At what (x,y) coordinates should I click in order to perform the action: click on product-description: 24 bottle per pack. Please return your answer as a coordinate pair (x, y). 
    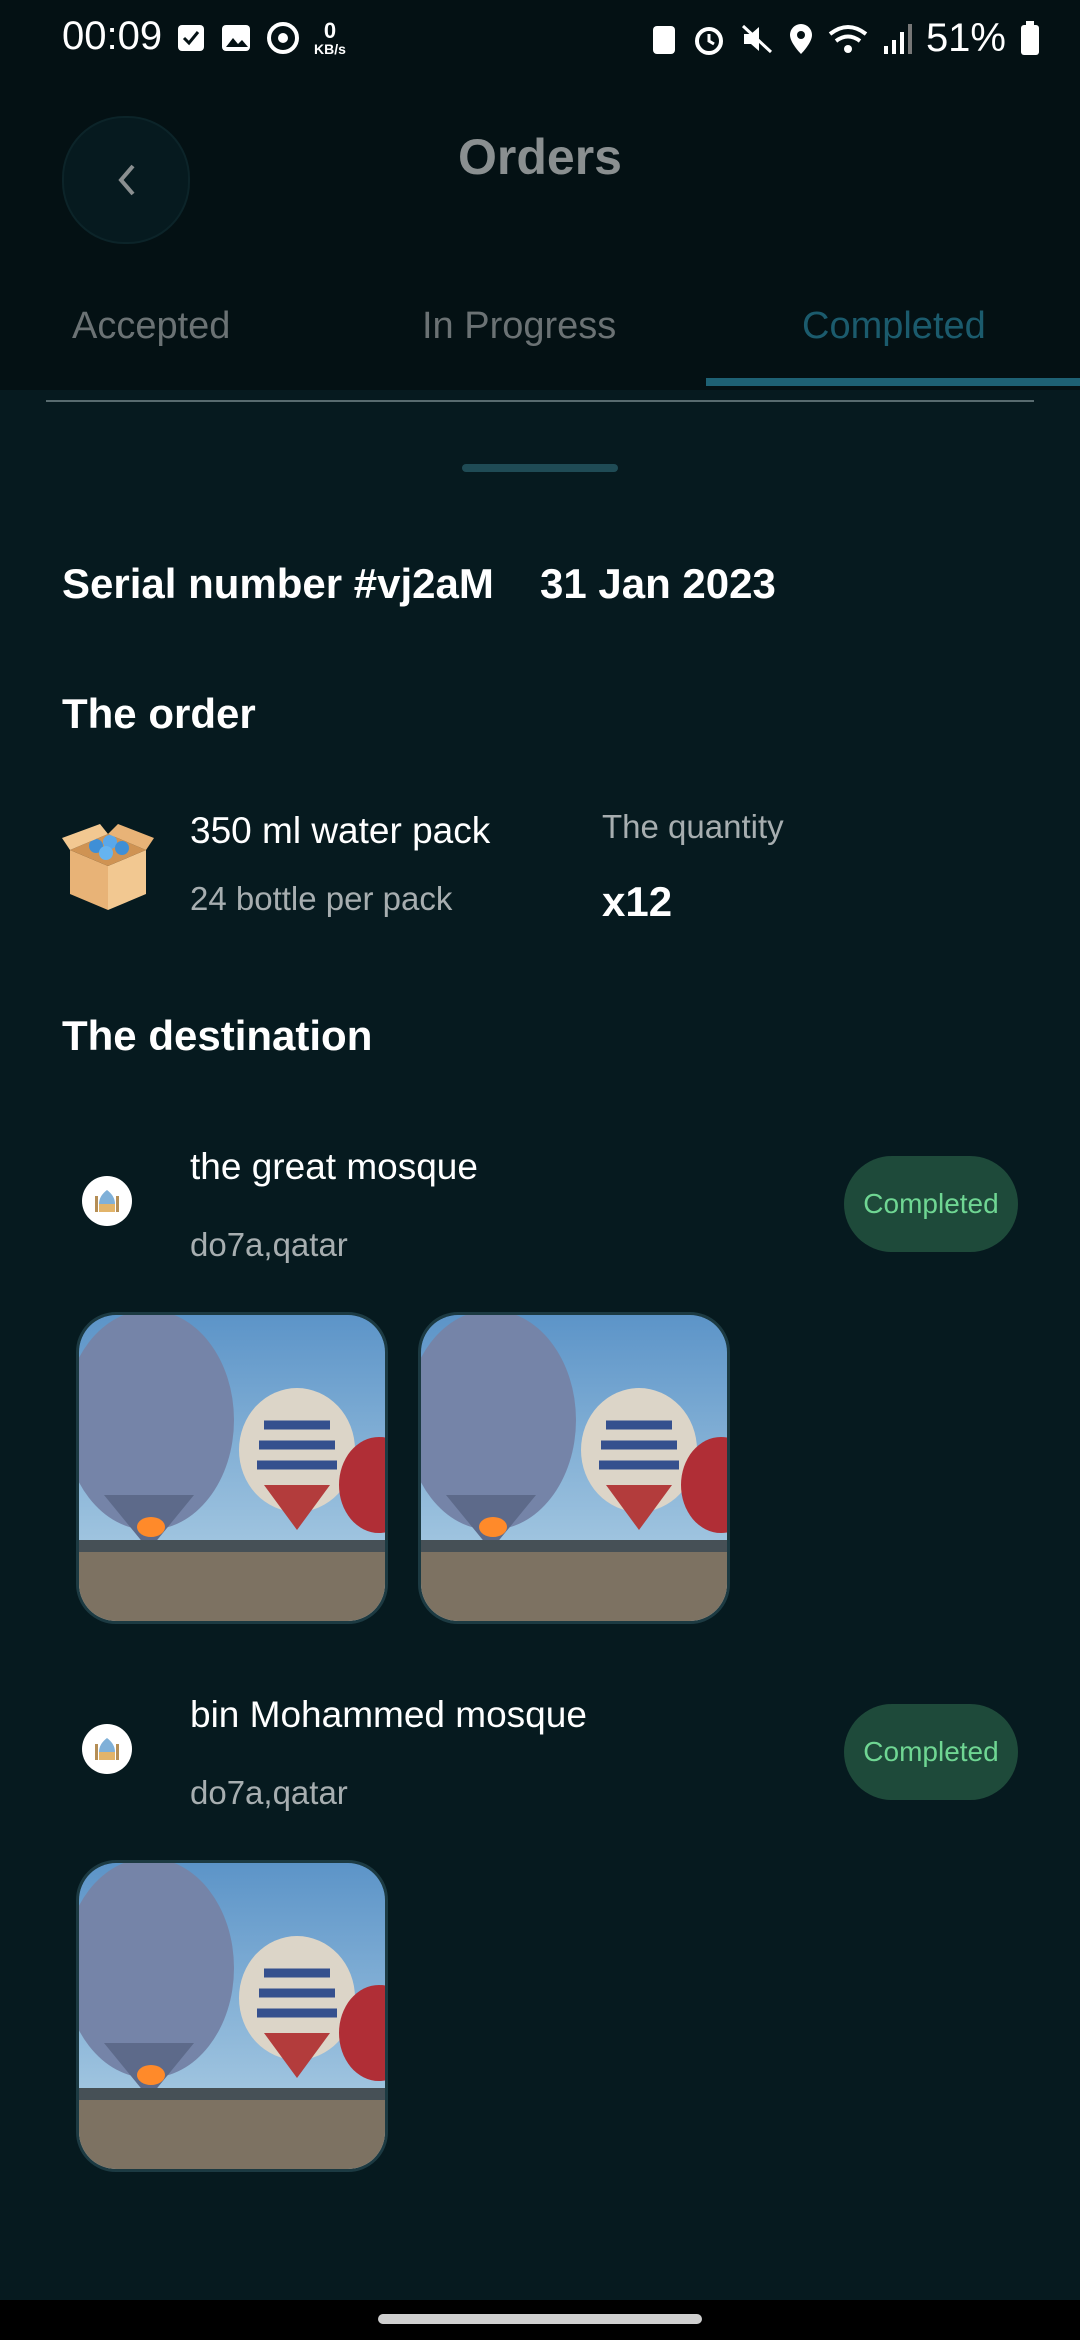
    Looking at the image, I should click on (321, 898).